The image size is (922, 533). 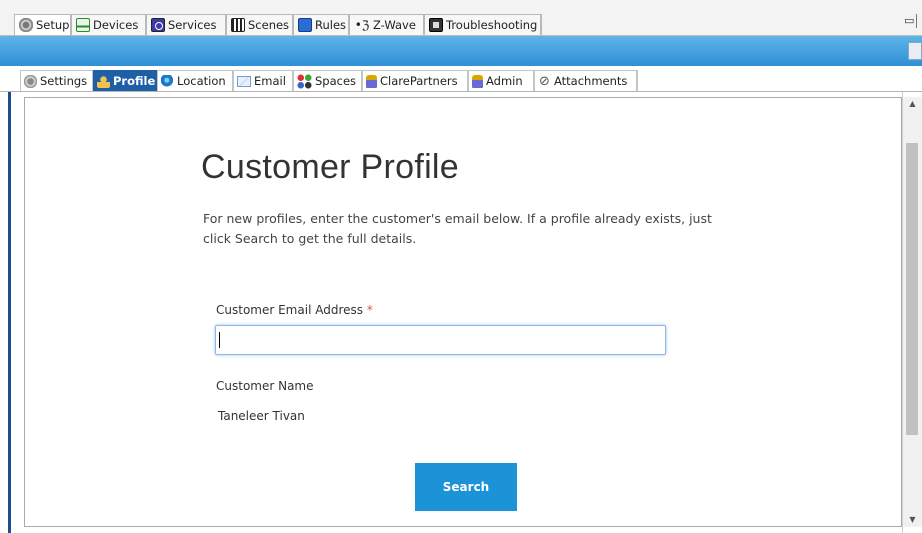 I want to click on tab-services: Services, so click(x=186, y=24).